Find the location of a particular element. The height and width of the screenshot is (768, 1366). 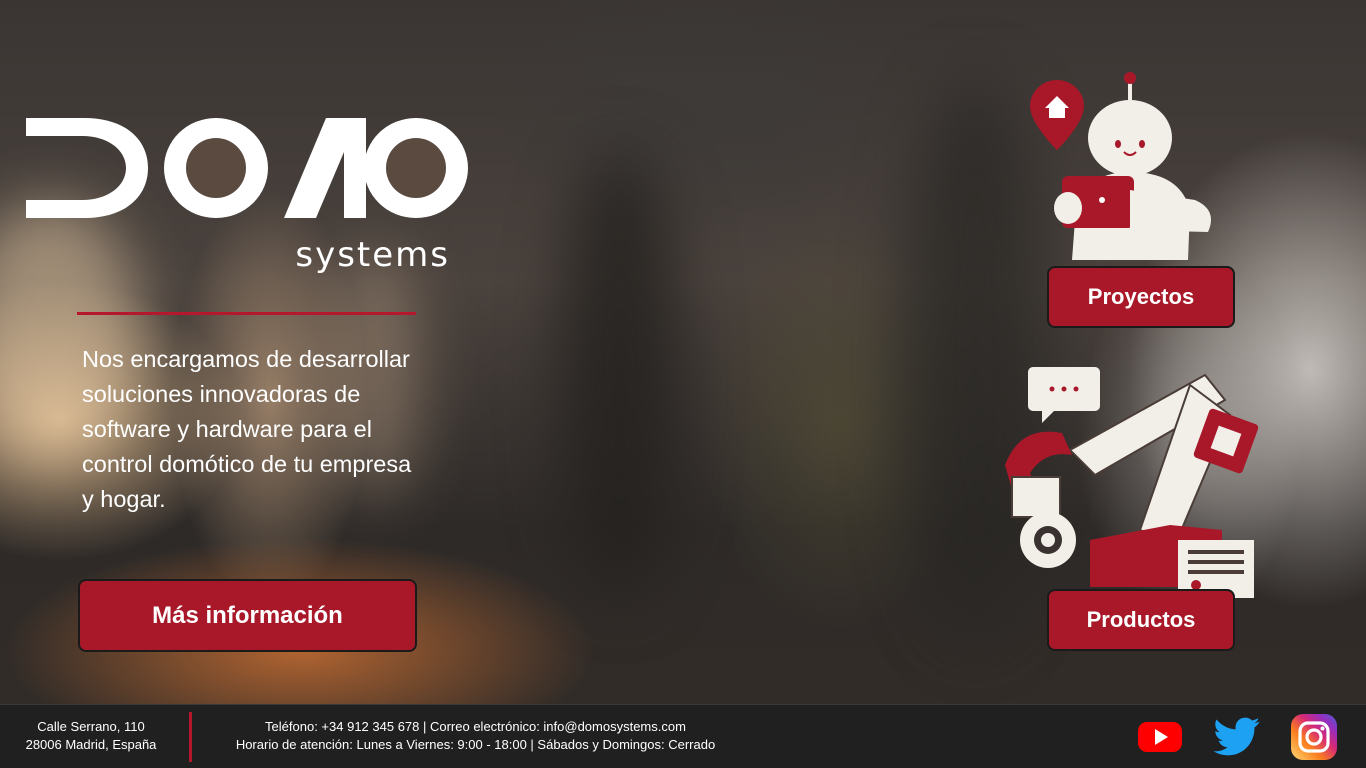

projects-button: Proyectos is located at coordinates (1141, 297).